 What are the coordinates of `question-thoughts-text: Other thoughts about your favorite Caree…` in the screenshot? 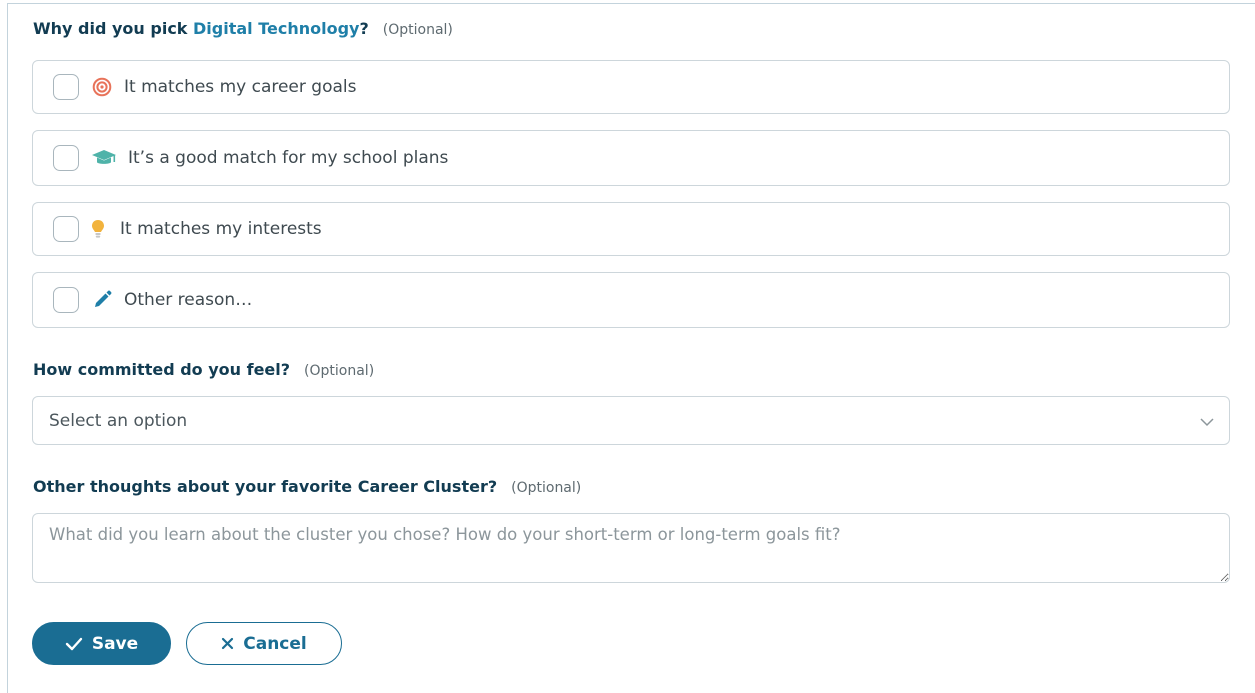 It's located at (265, 486).